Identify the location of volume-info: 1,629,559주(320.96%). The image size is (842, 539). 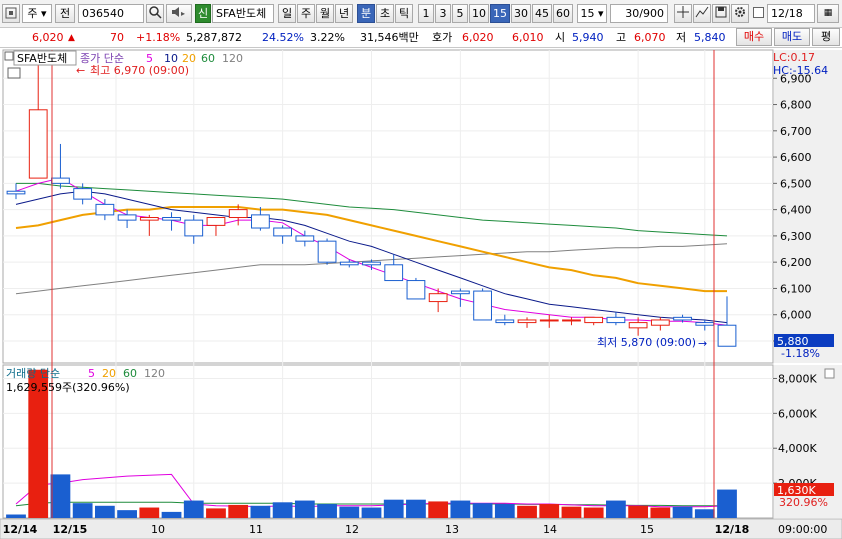
(68, 387).